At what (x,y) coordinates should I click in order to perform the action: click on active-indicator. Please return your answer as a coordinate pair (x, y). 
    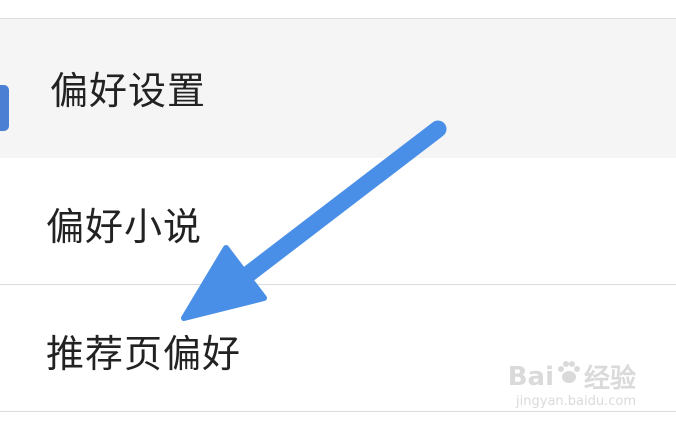
    Looking at the image, I should click on (4, 108).